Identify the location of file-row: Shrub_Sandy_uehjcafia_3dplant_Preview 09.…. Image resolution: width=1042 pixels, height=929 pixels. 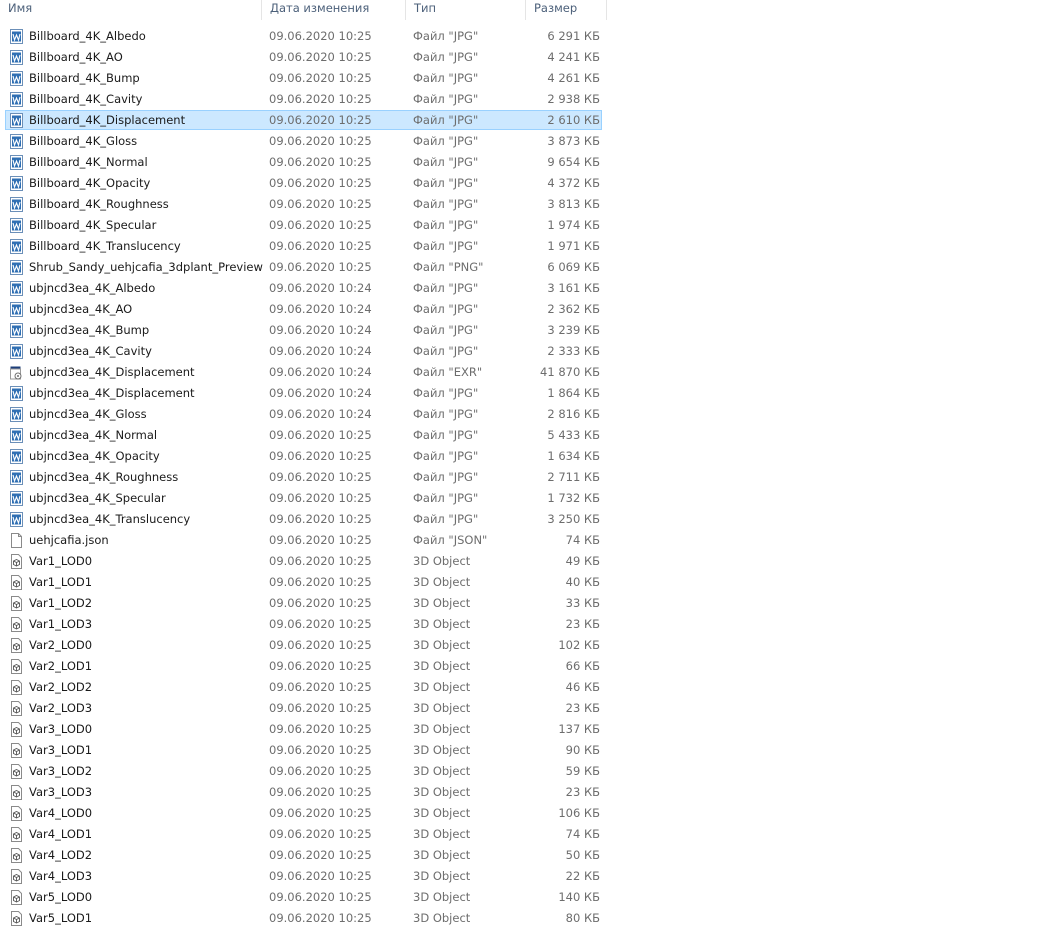
(305, 267).